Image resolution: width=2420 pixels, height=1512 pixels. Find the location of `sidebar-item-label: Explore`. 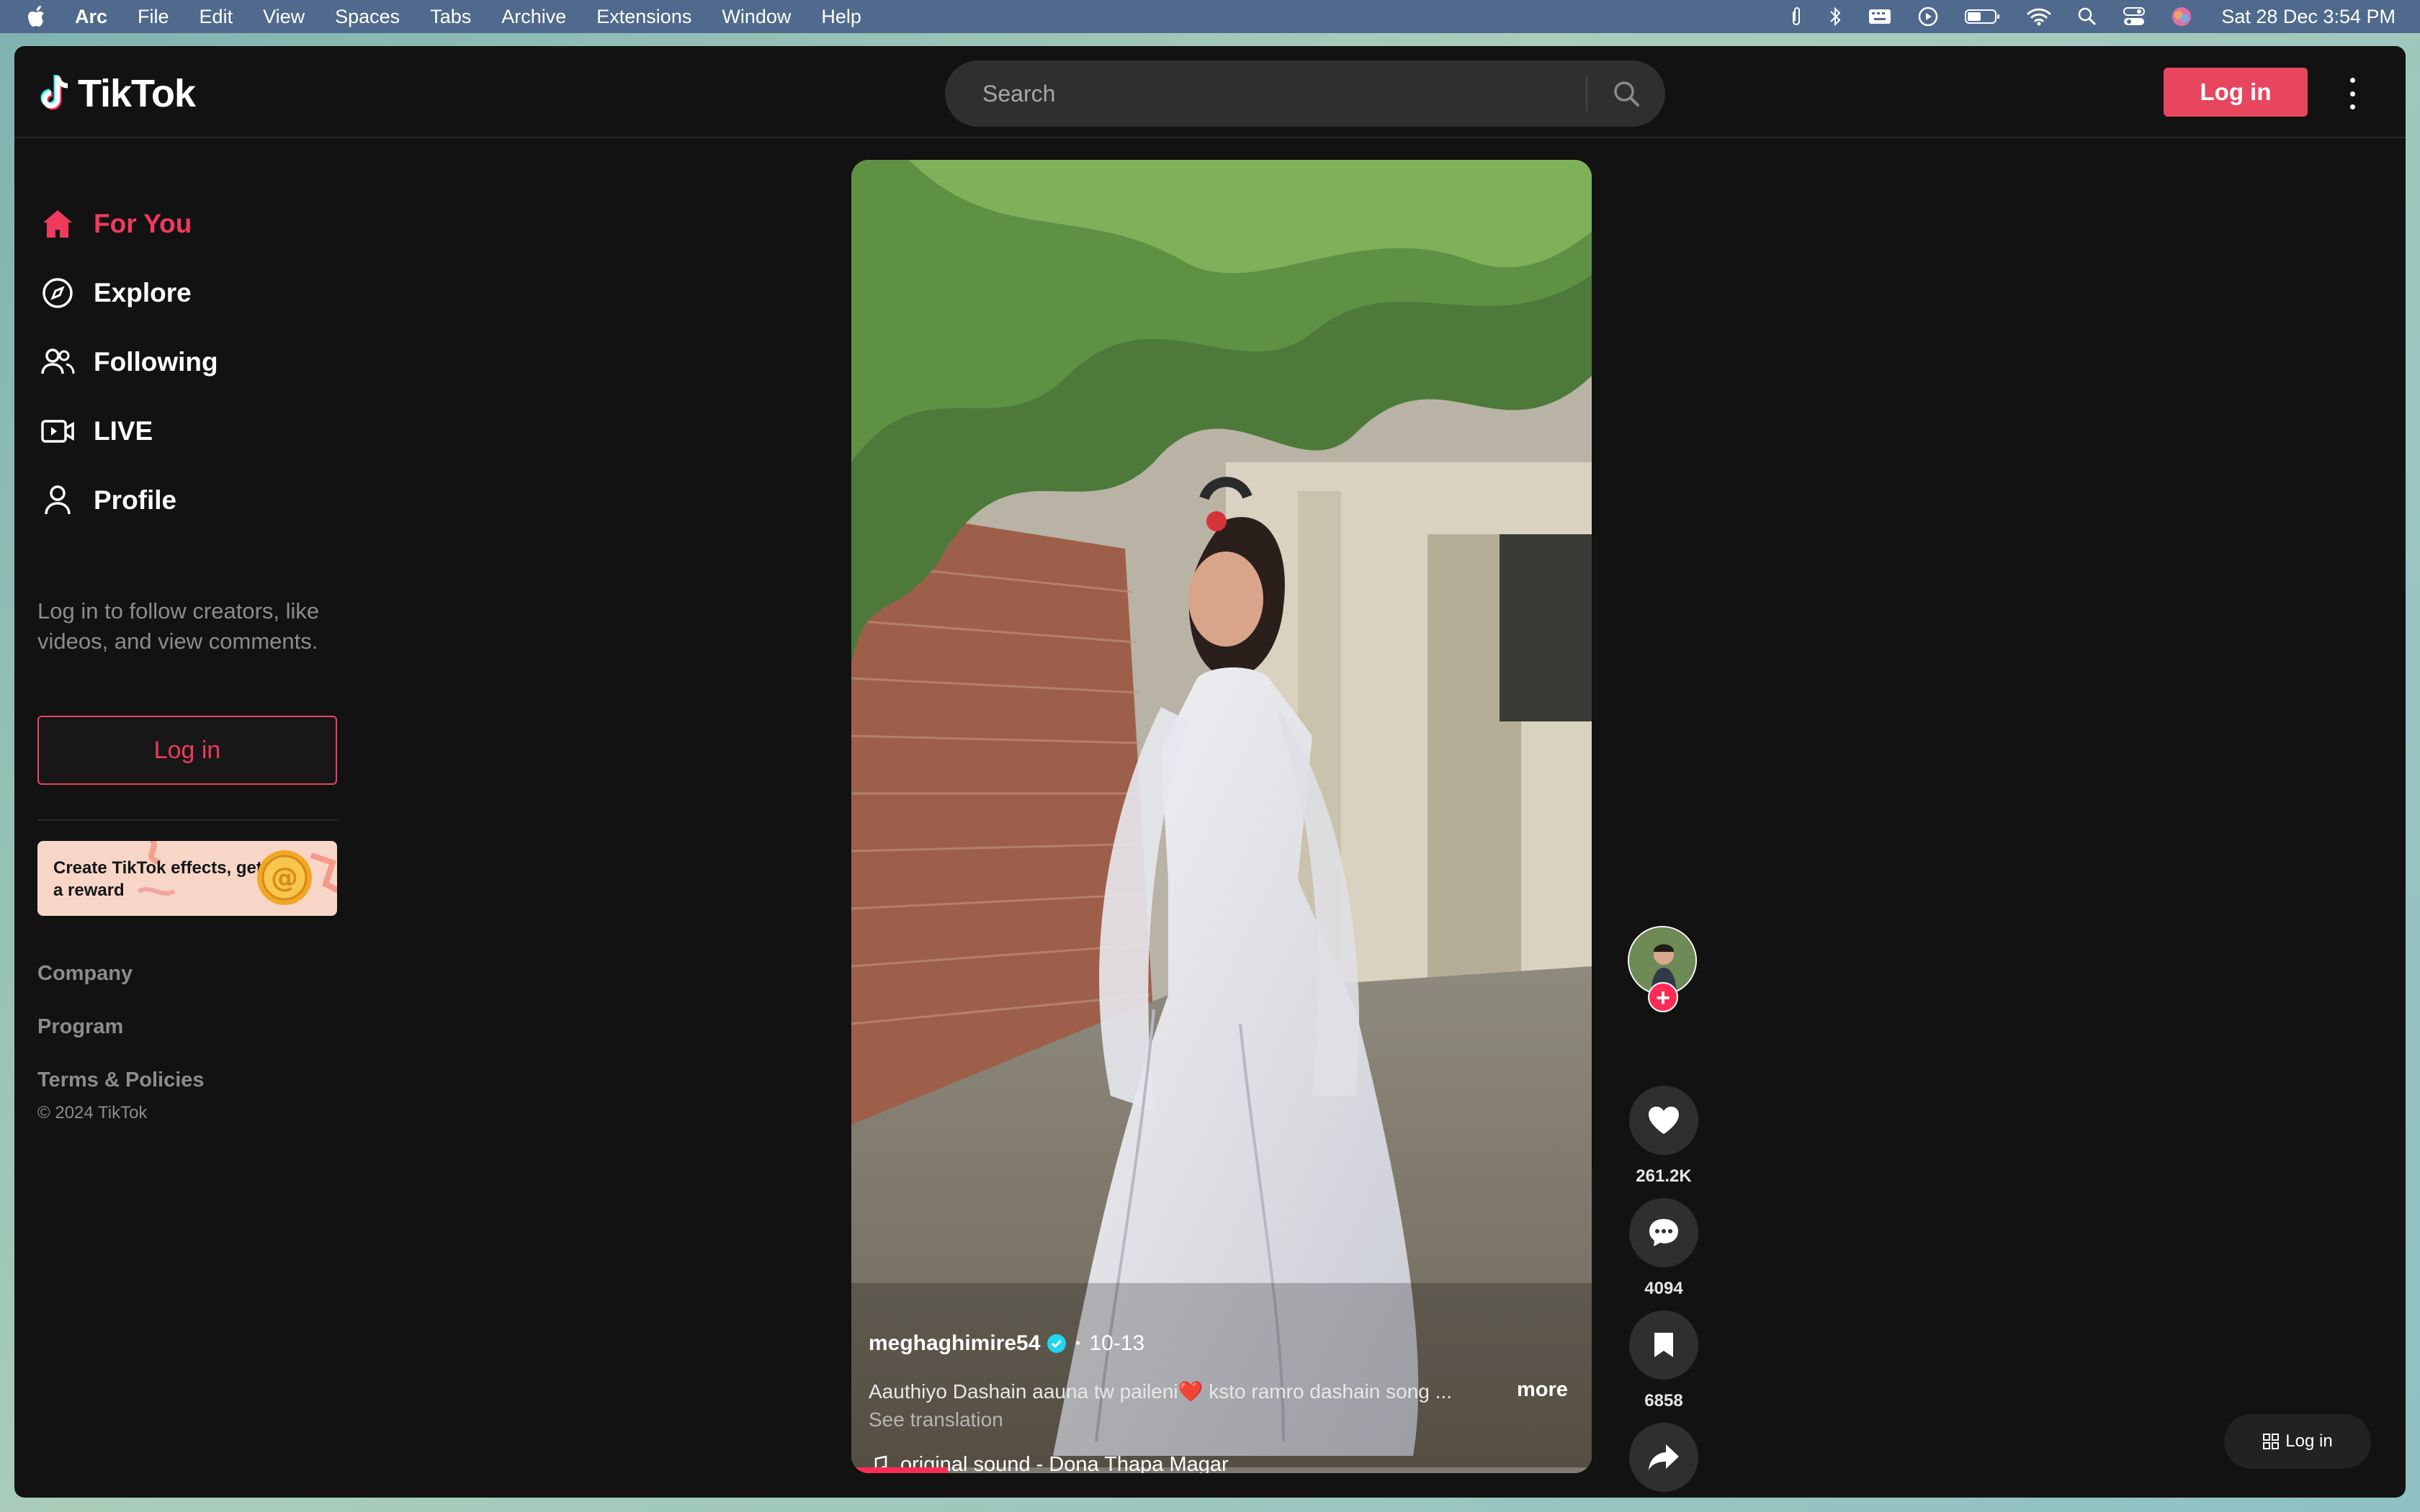

sidebar-item-label: Explore is located at coordinates (143, 292).